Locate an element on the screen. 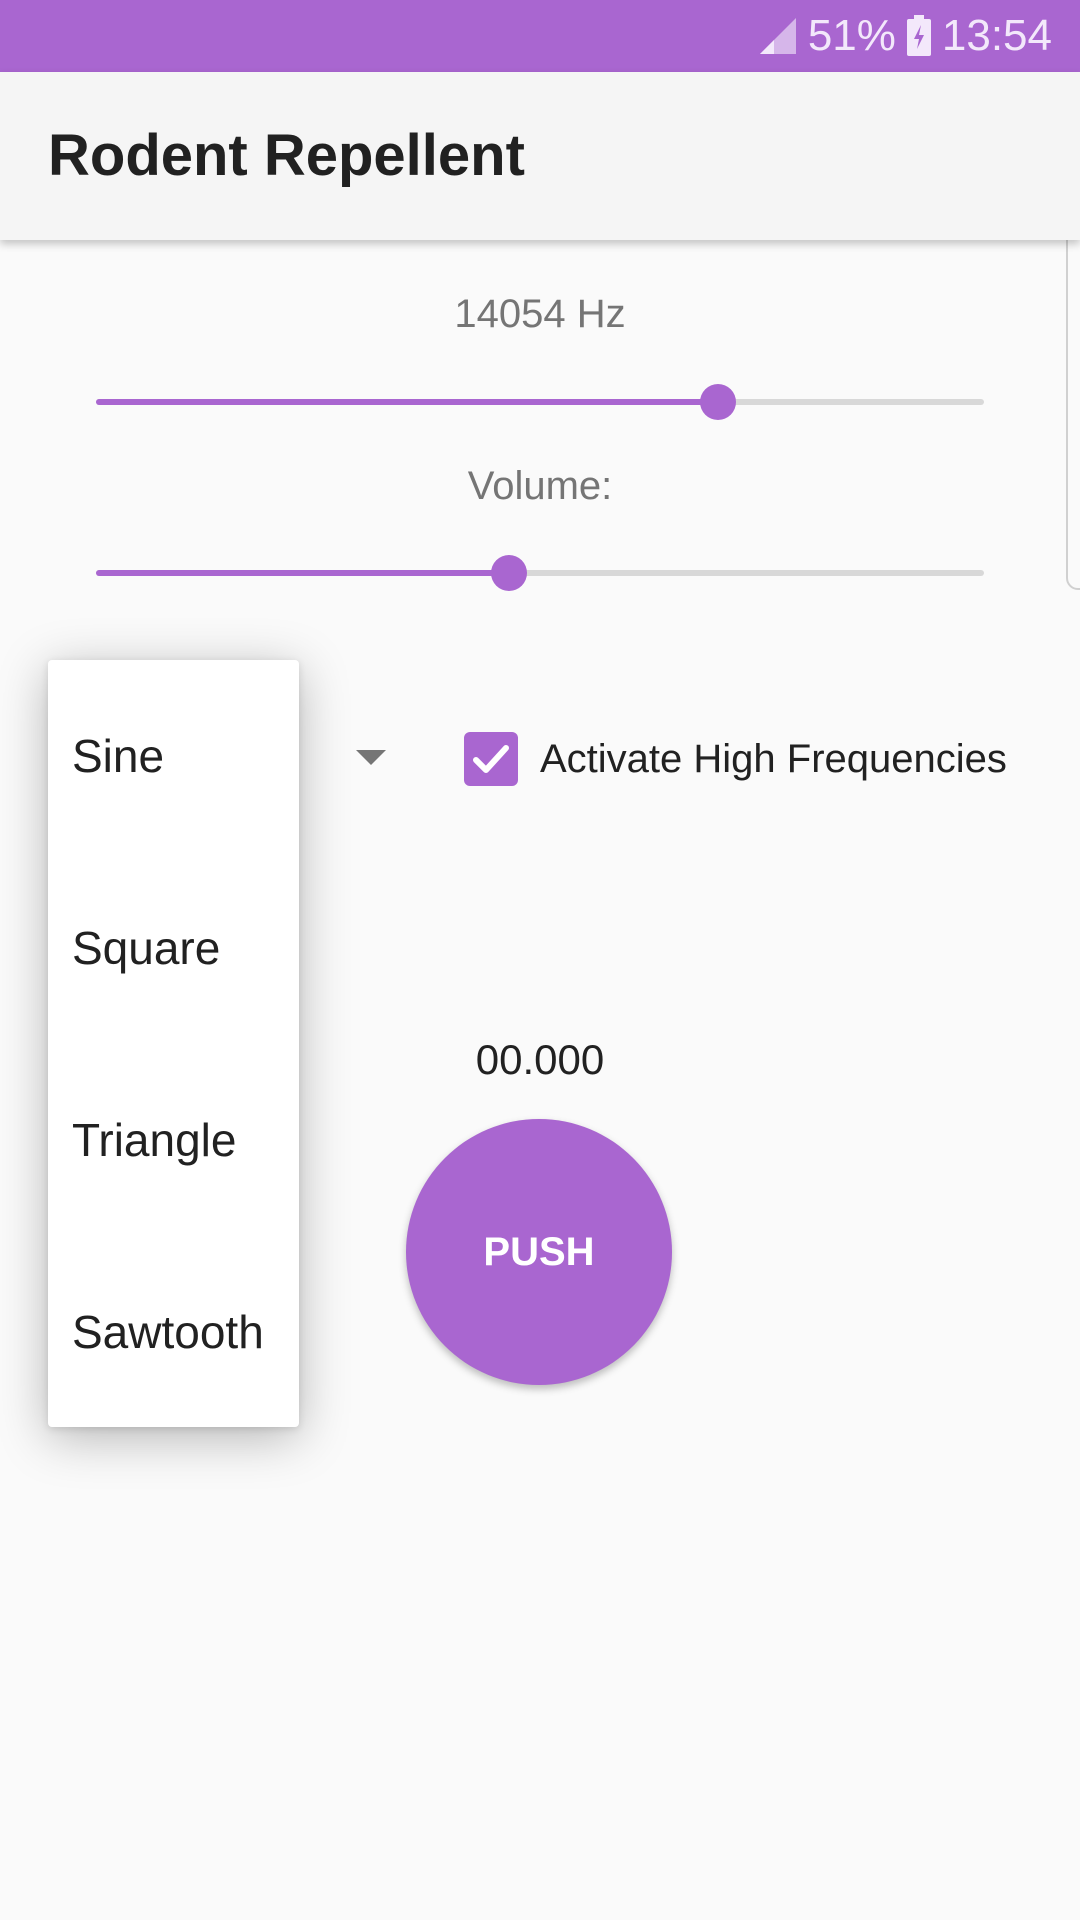 Image resolution: width=1080 pixels, height=1920 pixels. waveform-dropdown-arrow-icon is located at coordinates (371, 757).